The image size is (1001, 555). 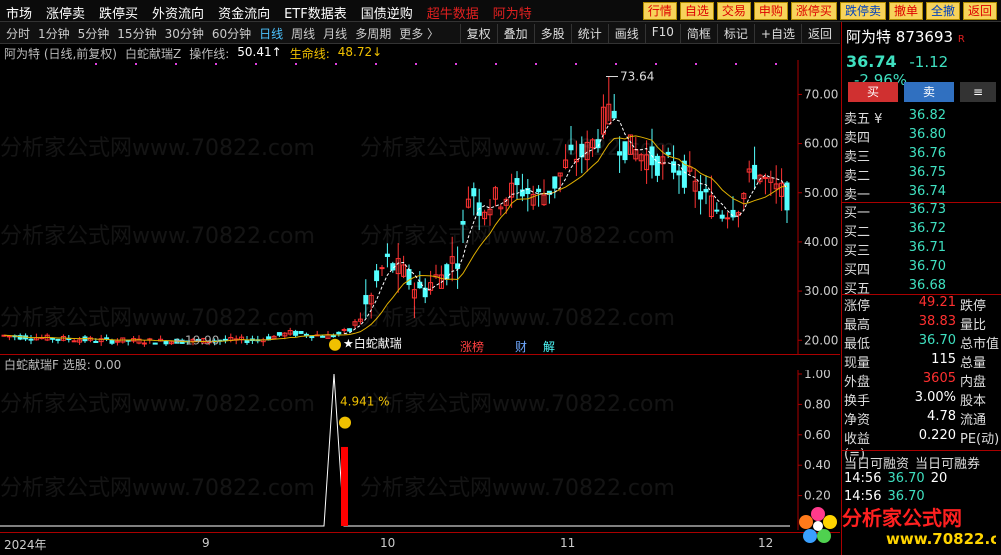 I want to click on menu-item: 涨停卖, so click(x=65, y=12).